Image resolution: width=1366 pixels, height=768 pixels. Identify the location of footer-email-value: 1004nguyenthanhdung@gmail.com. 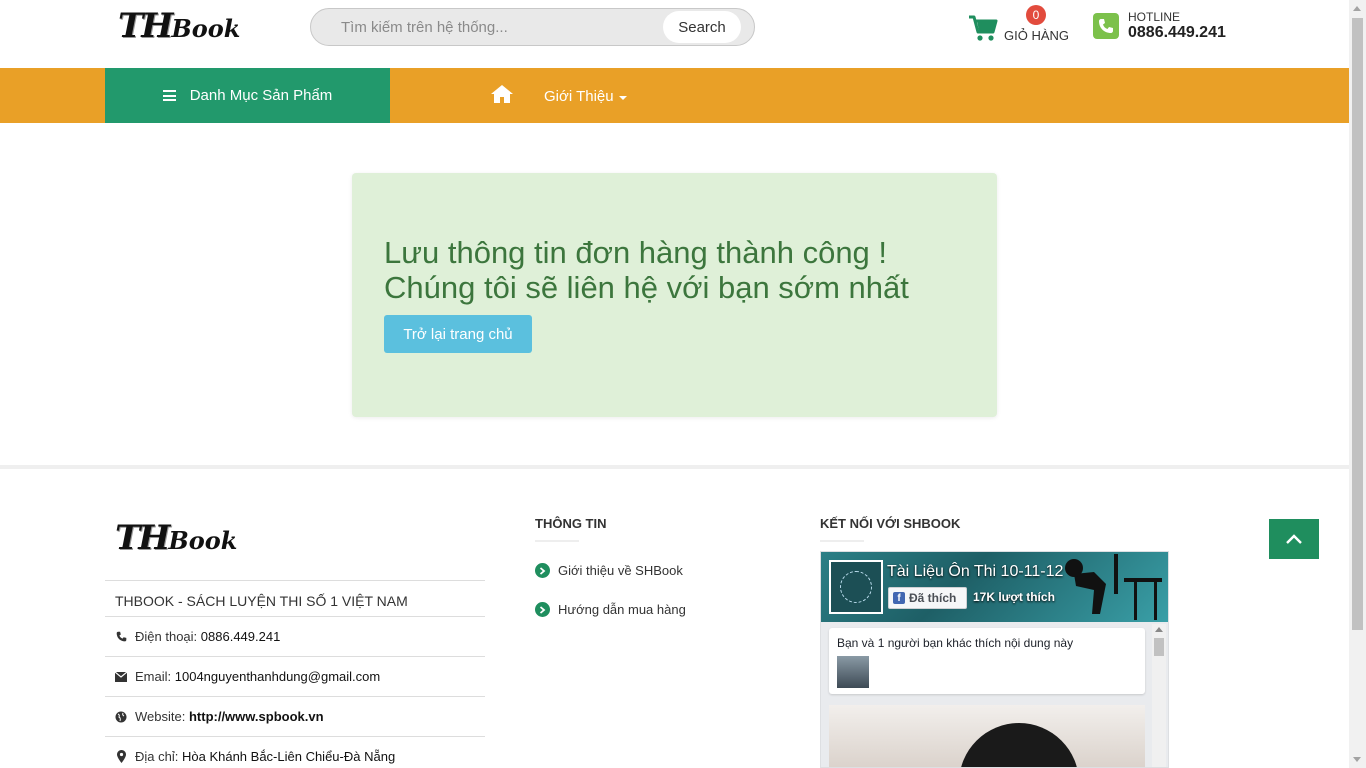
(277, 676).